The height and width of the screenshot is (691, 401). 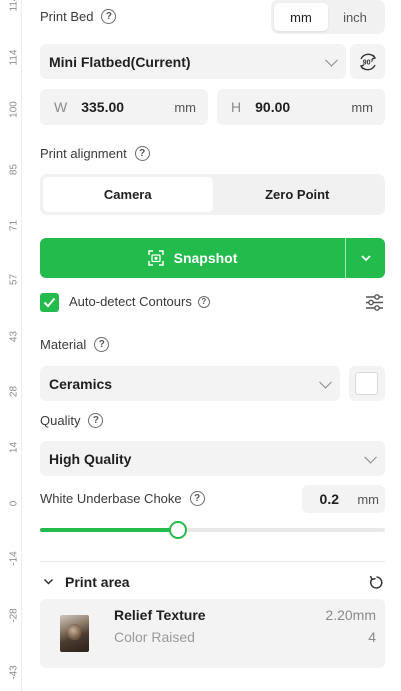 What do you see at coordinates (178, 530) in the screenshot?
I see `underbase-slider-thumb` at bounding box center [178, 530].